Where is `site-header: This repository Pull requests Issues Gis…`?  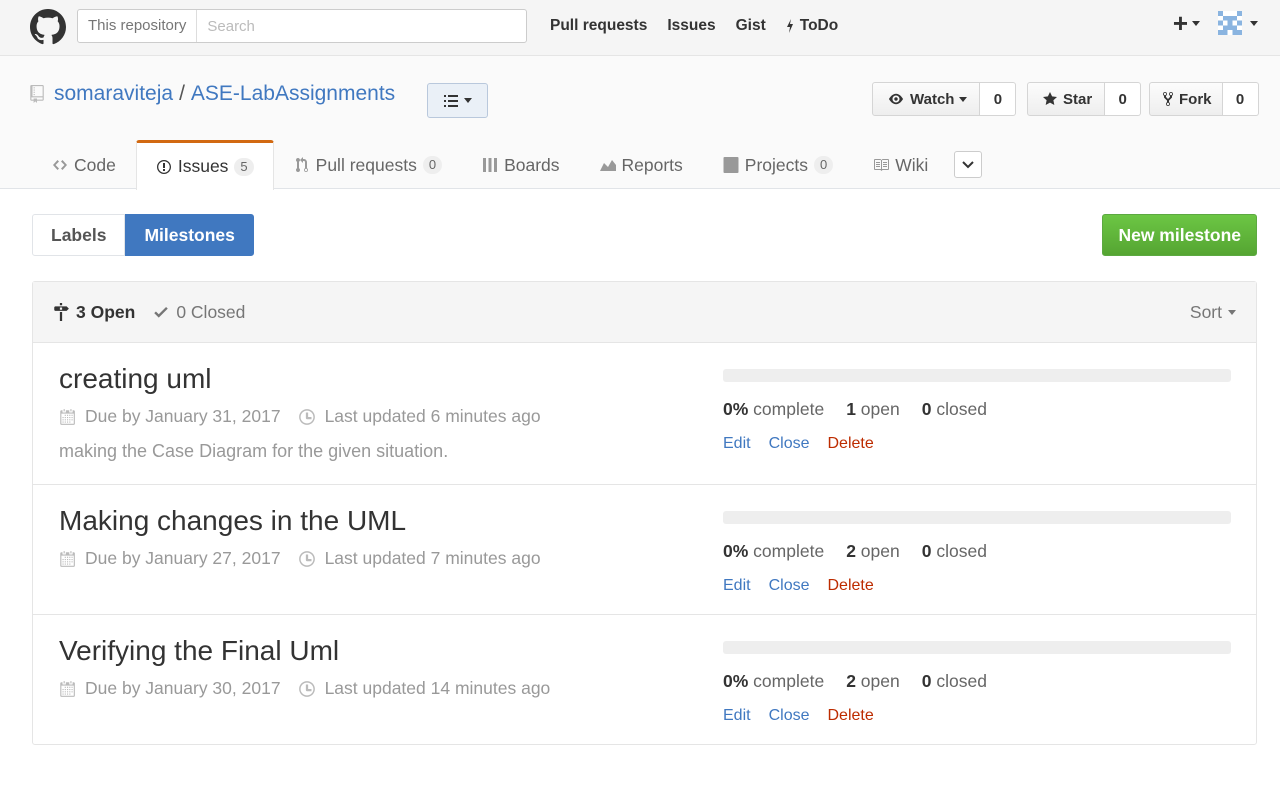 site-header: This repository Pull requests Issues Gis… is located at coordinates (640, 28).